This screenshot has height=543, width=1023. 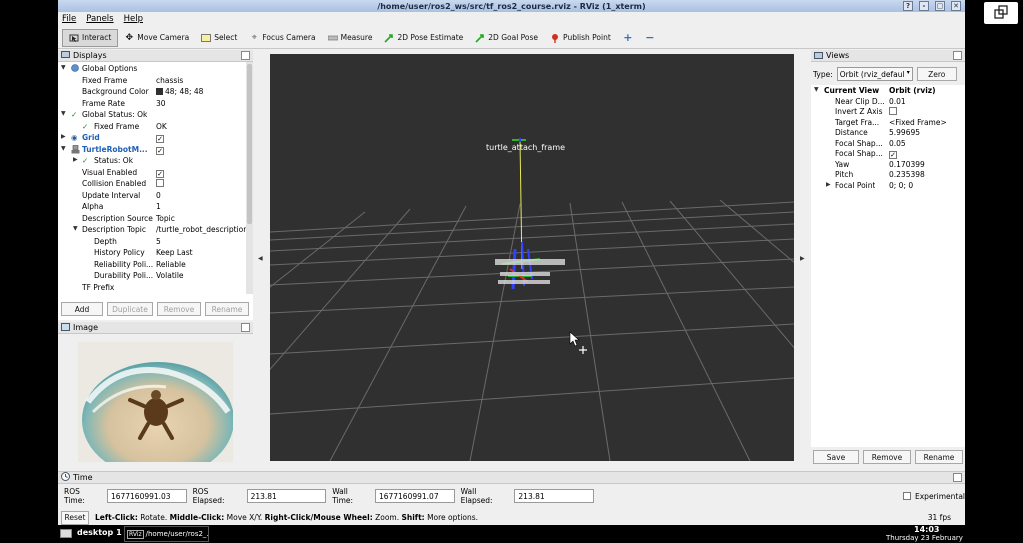 What do you see at coordinates (893, 111) in the screenshot?
I see `invert-z-checkbox` at bounding box center [893, 111].